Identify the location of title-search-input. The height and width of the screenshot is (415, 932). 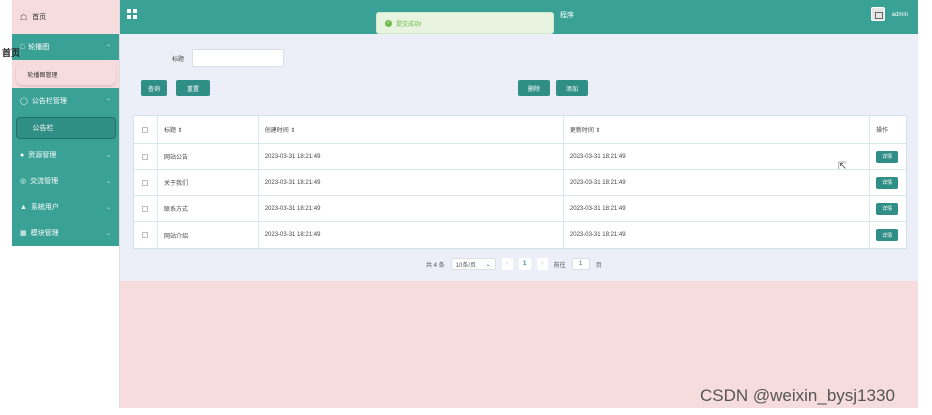
(238, 58).